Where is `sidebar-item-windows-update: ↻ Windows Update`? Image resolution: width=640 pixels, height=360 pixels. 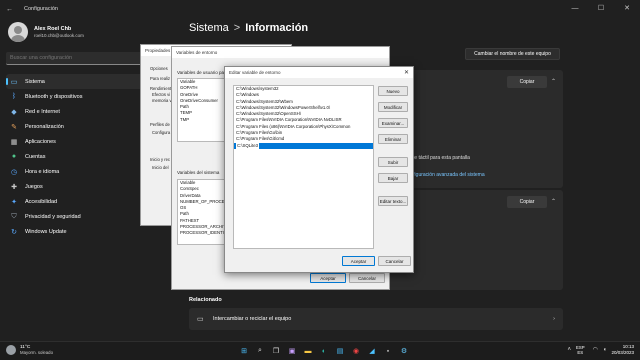
sidebar-item-windows-update: ↻ Windows Update is located at coordinates (86, 231).